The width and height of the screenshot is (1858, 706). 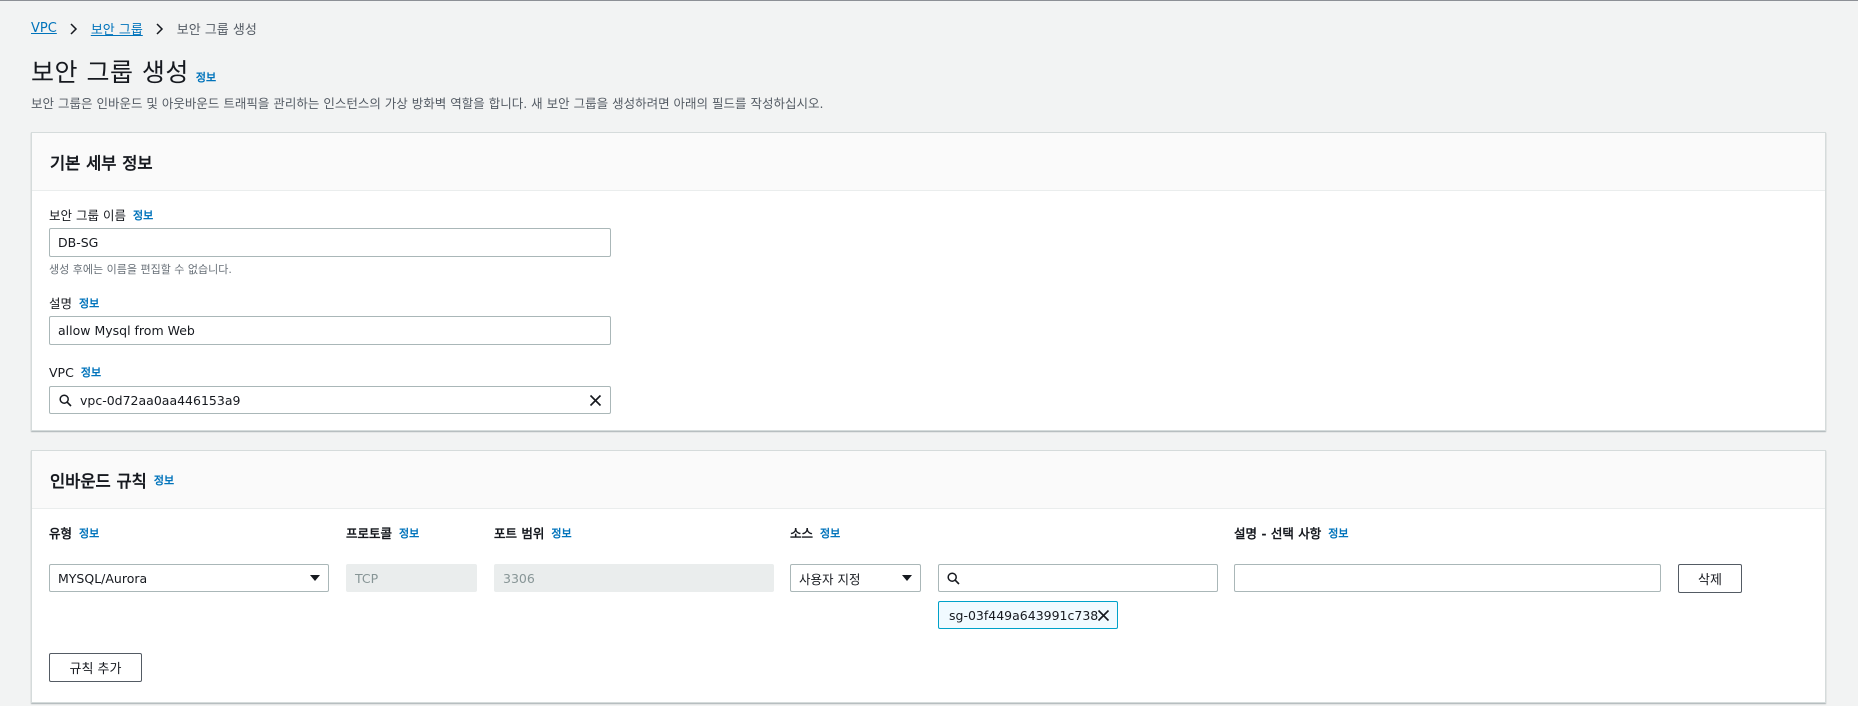 What do you see at coordinates (1338, 533) in the screenshot?
I see `col-description-info-link: 정보` at bounding box center [1338, 533].